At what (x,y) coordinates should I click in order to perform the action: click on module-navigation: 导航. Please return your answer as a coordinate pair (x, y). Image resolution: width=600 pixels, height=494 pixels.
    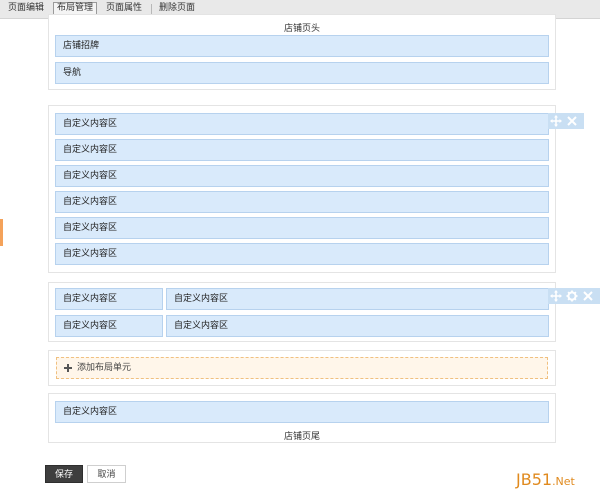
    Looking at the image, I should click on (302, 73).